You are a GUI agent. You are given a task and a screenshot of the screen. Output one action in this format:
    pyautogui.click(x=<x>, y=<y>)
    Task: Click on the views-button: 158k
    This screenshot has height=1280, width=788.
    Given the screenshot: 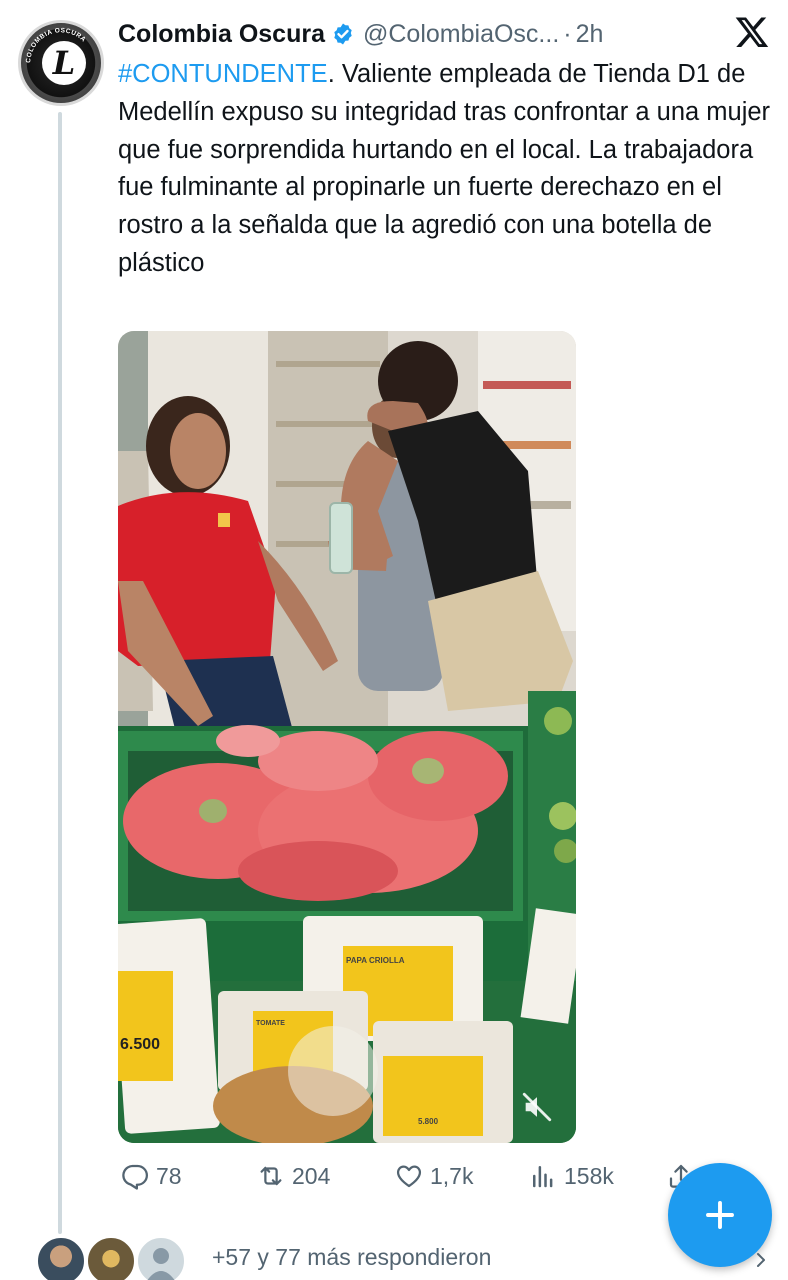 What is the action you would take?
    pyautogui.click(x=571, y=1176)
    